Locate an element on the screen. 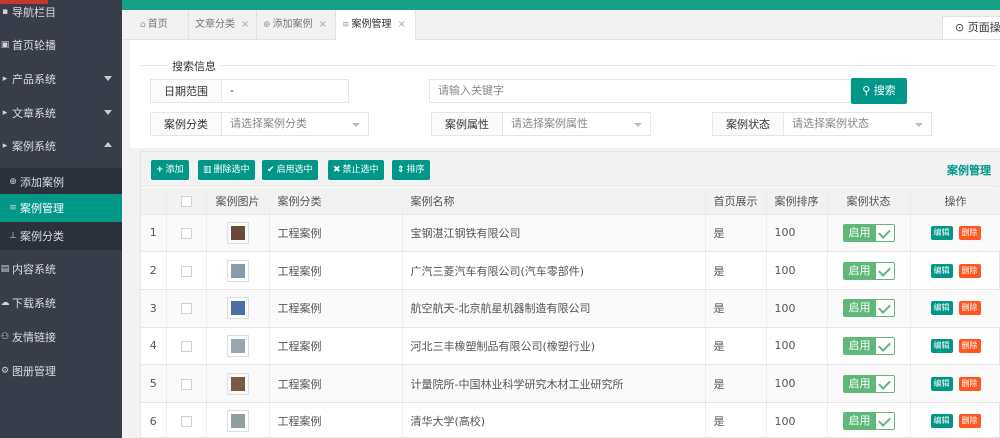 This screenshot has height=438, width=1000. select-all-checkbox is located at coordinates (186, 201).